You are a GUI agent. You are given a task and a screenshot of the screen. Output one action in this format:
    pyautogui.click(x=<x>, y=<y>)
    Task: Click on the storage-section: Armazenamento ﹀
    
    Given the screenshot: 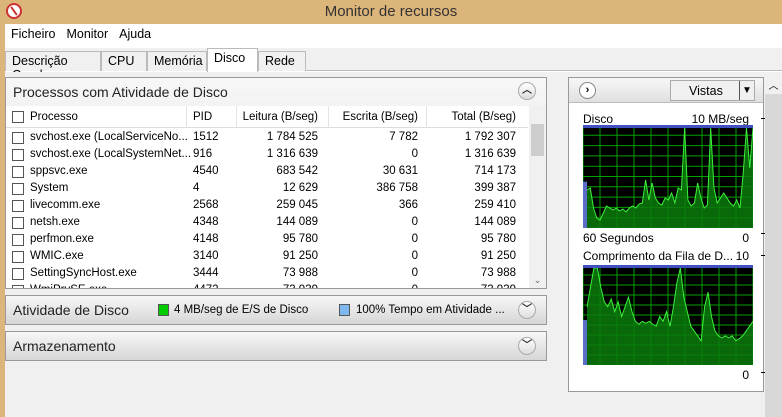 What is the action you would take?
    pyautogui.click(x=276, y=346)
    